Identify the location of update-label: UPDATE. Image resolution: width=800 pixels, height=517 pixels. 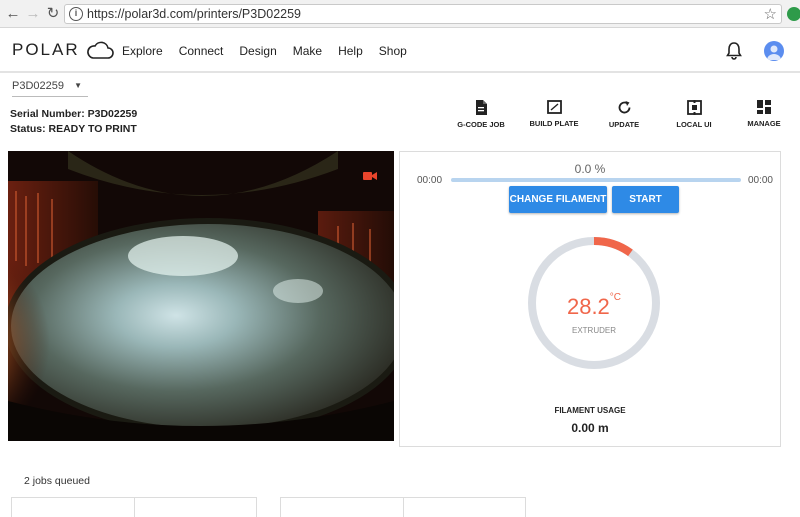
(624, 124).